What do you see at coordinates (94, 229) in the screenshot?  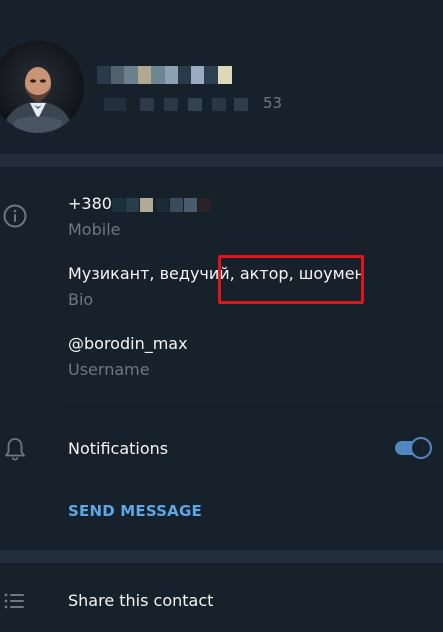 I see `phone-label: Mobile` at bounding box center [94, 229].